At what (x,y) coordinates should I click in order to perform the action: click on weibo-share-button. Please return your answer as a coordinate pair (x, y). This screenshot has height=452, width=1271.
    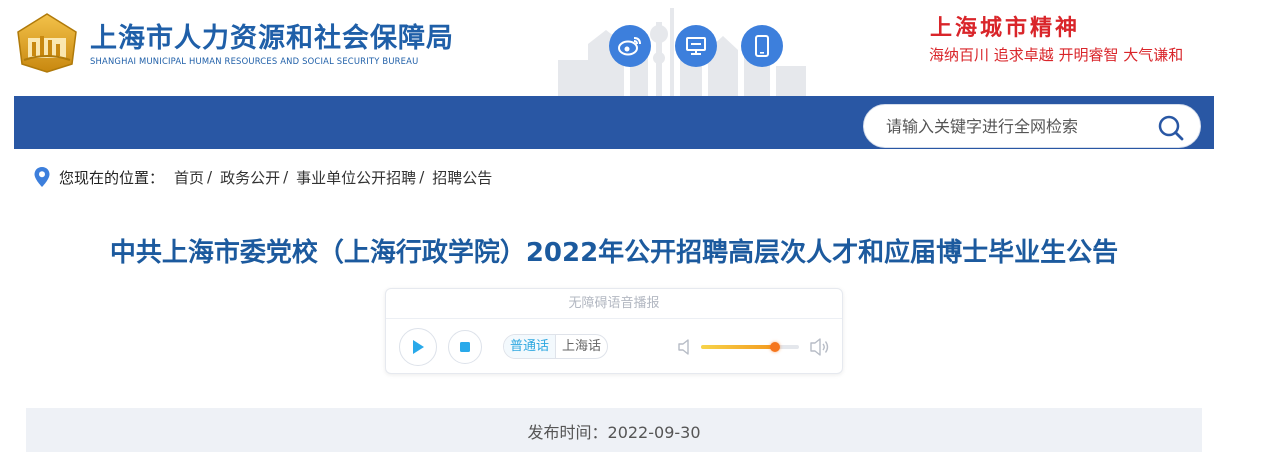
    Looking at the image, I should click on (630, 46).